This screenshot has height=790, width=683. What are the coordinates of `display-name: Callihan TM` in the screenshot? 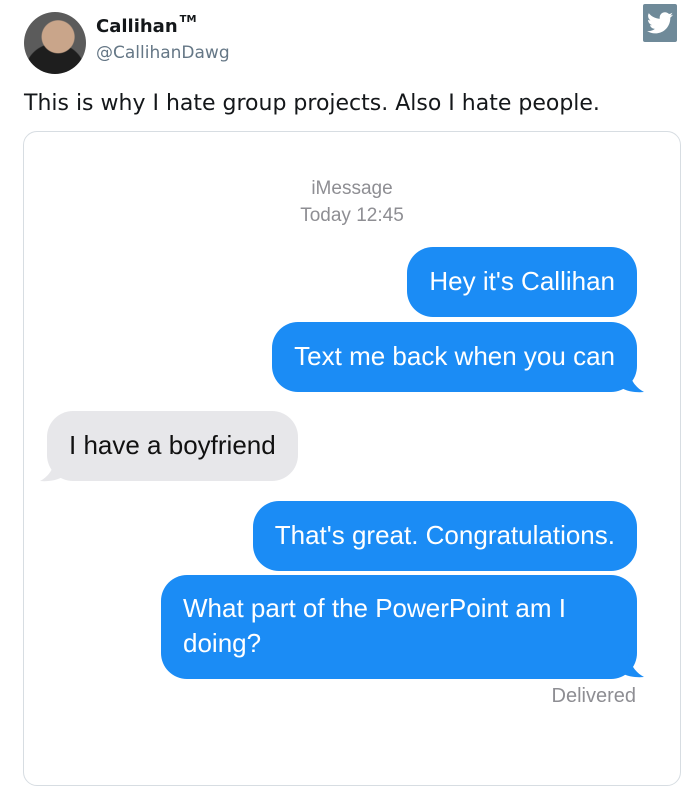 It's located at (146, 25).